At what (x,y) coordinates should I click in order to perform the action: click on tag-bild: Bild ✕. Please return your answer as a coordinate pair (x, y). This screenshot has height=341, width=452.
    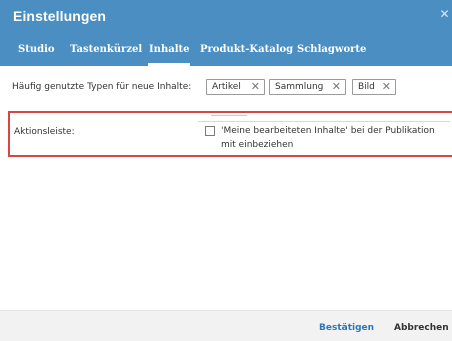
    Looking at the image, I should click on (374, 87).